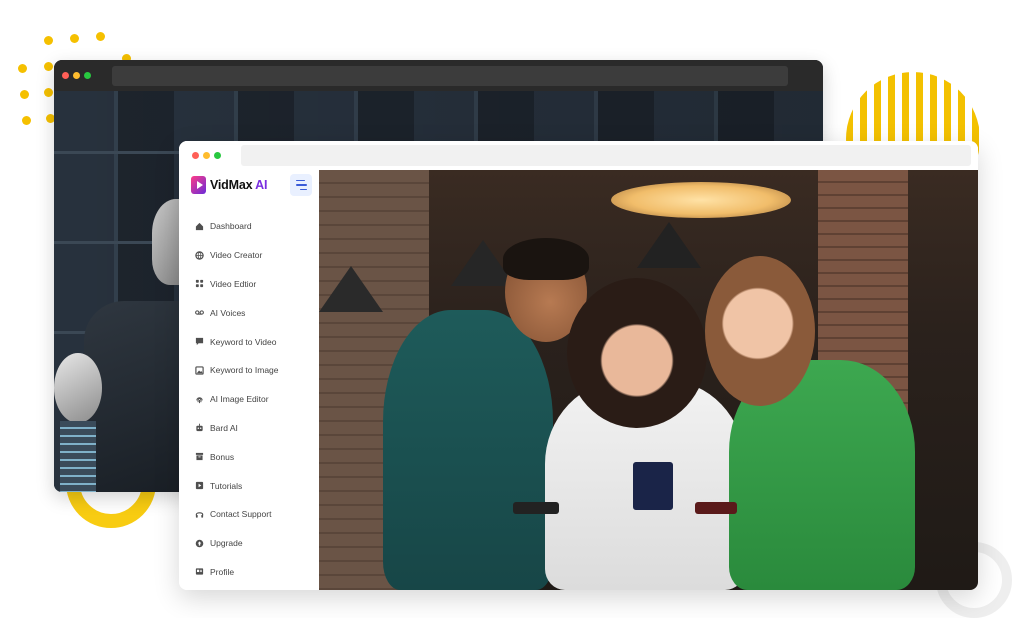 The image size is (1024, 618). I want to click on sidebar-item-label: Contact Support, so click(241, 514).